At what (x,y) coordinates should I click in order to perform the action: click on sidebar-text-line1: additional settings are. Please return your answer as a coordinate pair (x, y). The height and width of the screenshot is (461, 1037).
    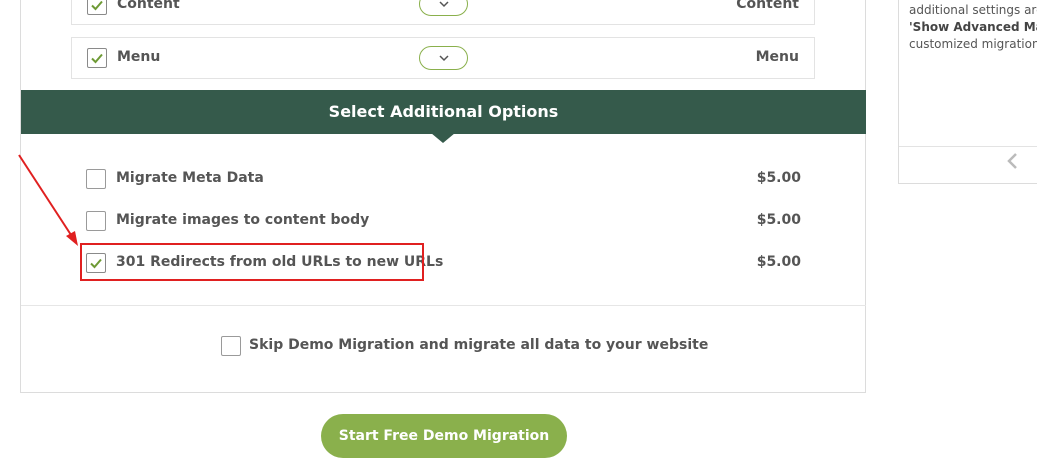
    Looking at the image, I should click on (973, 10).